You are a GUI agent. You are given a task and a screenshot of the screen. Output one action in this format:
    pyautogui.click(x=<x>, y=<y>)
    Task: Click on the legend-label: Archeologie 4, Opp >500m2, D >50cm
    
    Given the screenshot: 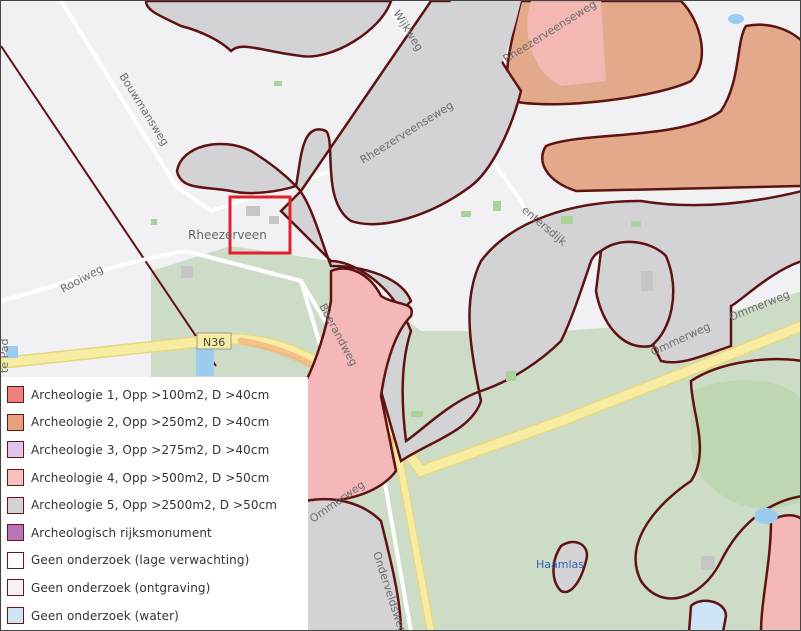 What is the action you would take?
    pyautogui.click(x=150, y=477)
    